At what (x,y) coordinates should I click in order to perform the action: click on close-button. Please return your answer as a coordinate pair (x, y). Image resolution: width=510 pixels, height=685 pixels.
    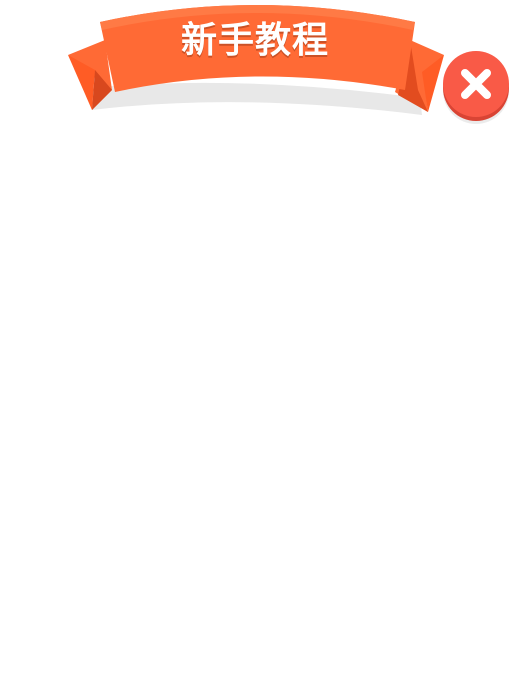
    Looking at the image, I should click on (476, 84).